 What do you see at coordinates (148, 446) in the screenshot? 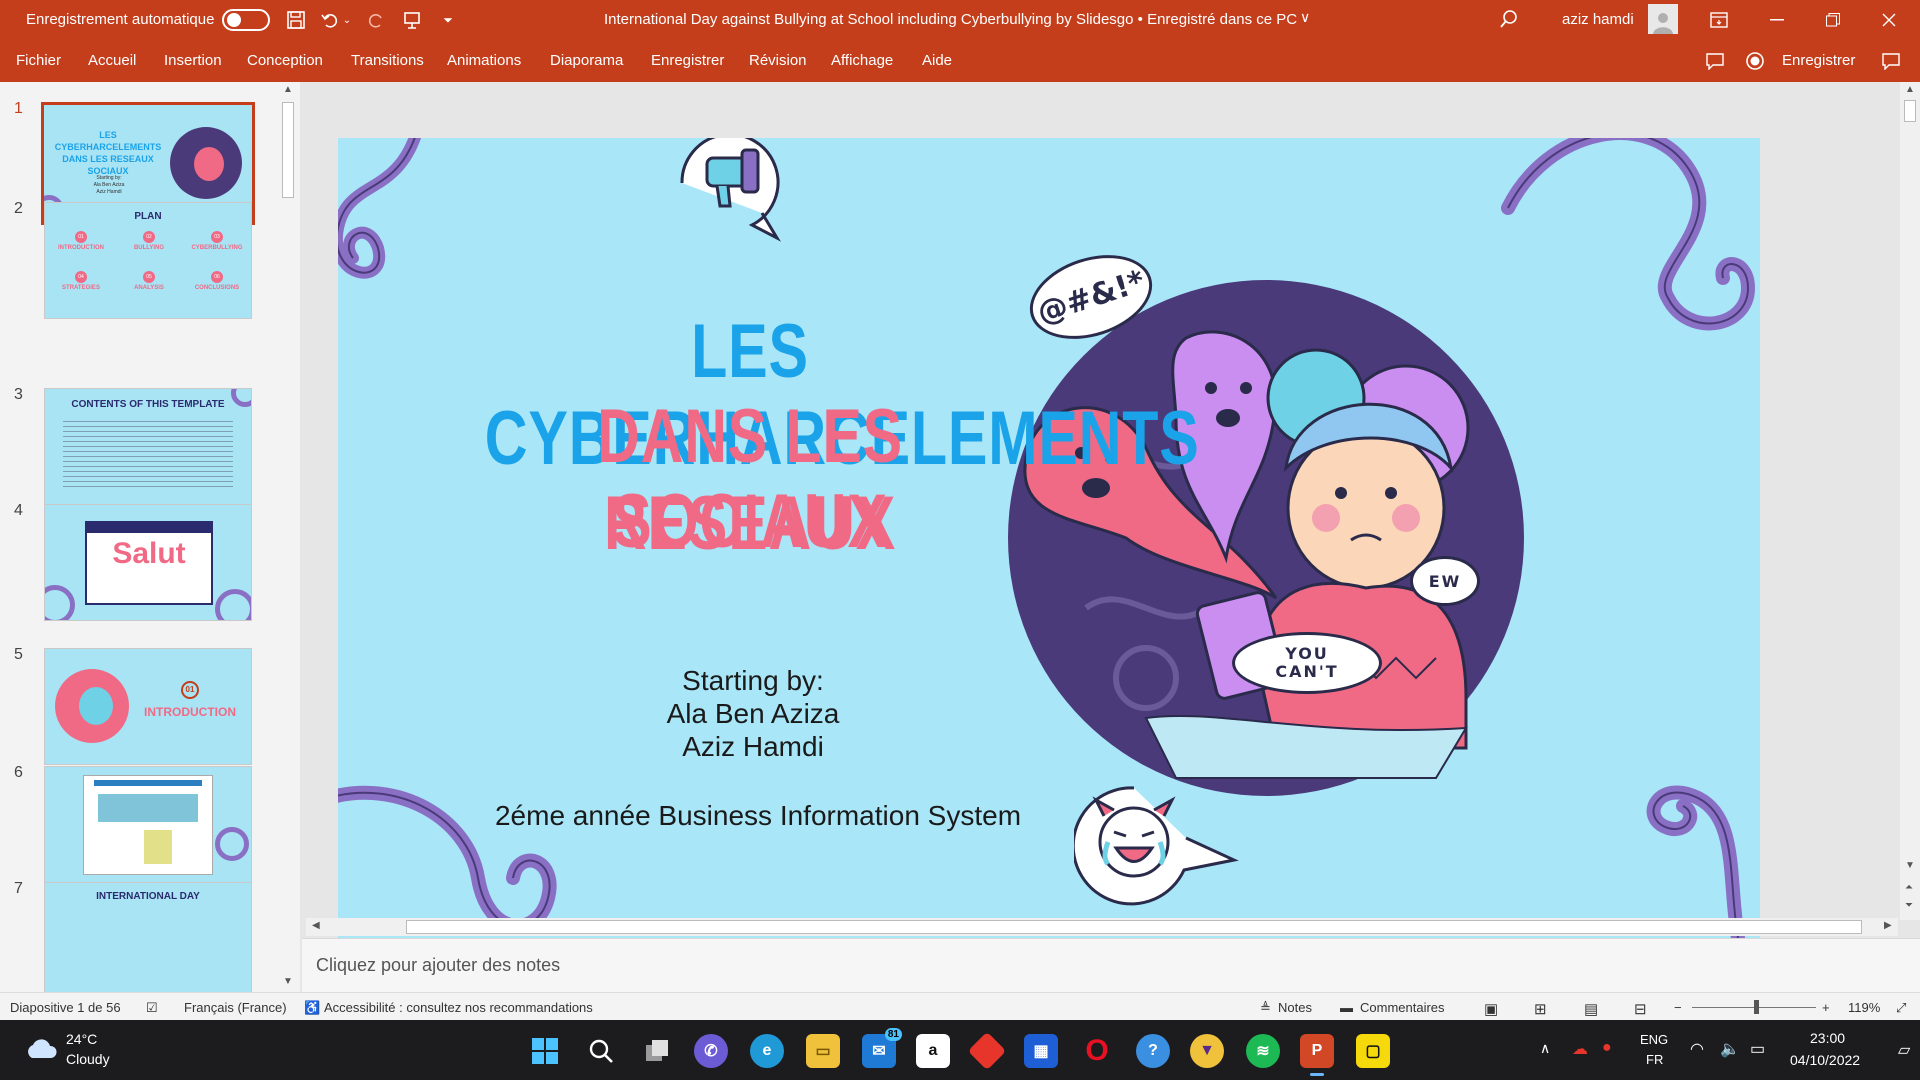
I see `thumbnail-slide-3: CONTENTS OF THIS TEMPLATE` at bounding box center [148, 446].